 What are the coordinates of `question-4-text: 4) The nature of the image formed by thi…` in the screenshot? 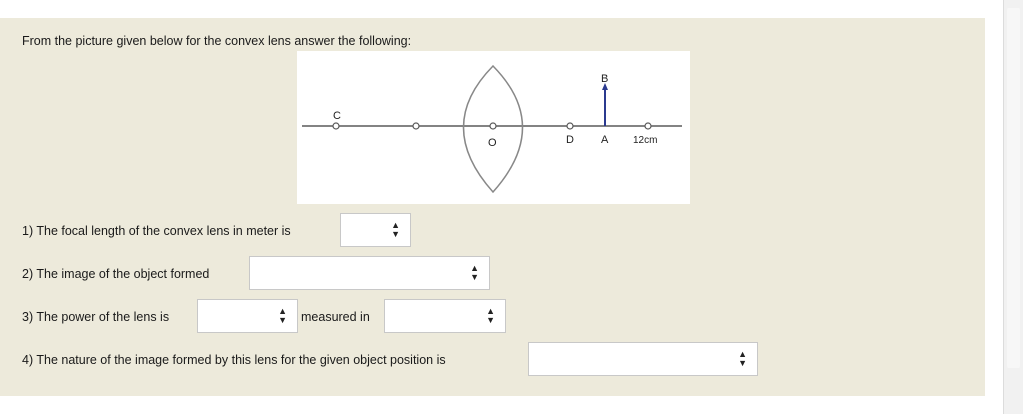 It's located at (234, 360).